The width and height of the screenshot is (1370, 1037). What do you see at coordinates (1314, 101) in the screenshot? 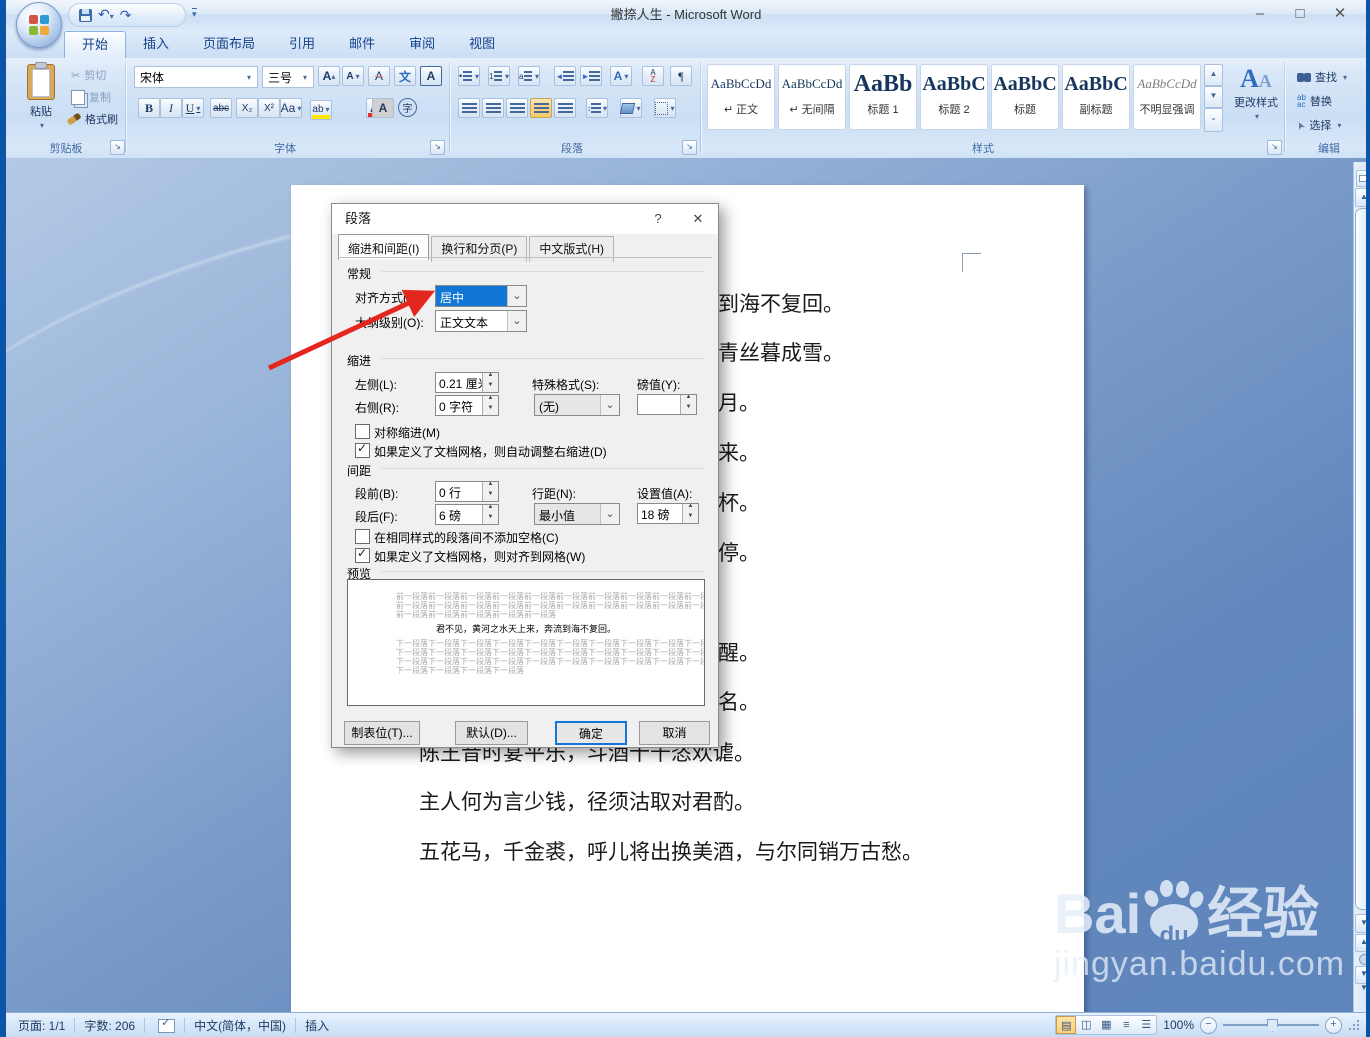
I see `replace-button: ab ac 替换` at bounding box center [1314, 101].